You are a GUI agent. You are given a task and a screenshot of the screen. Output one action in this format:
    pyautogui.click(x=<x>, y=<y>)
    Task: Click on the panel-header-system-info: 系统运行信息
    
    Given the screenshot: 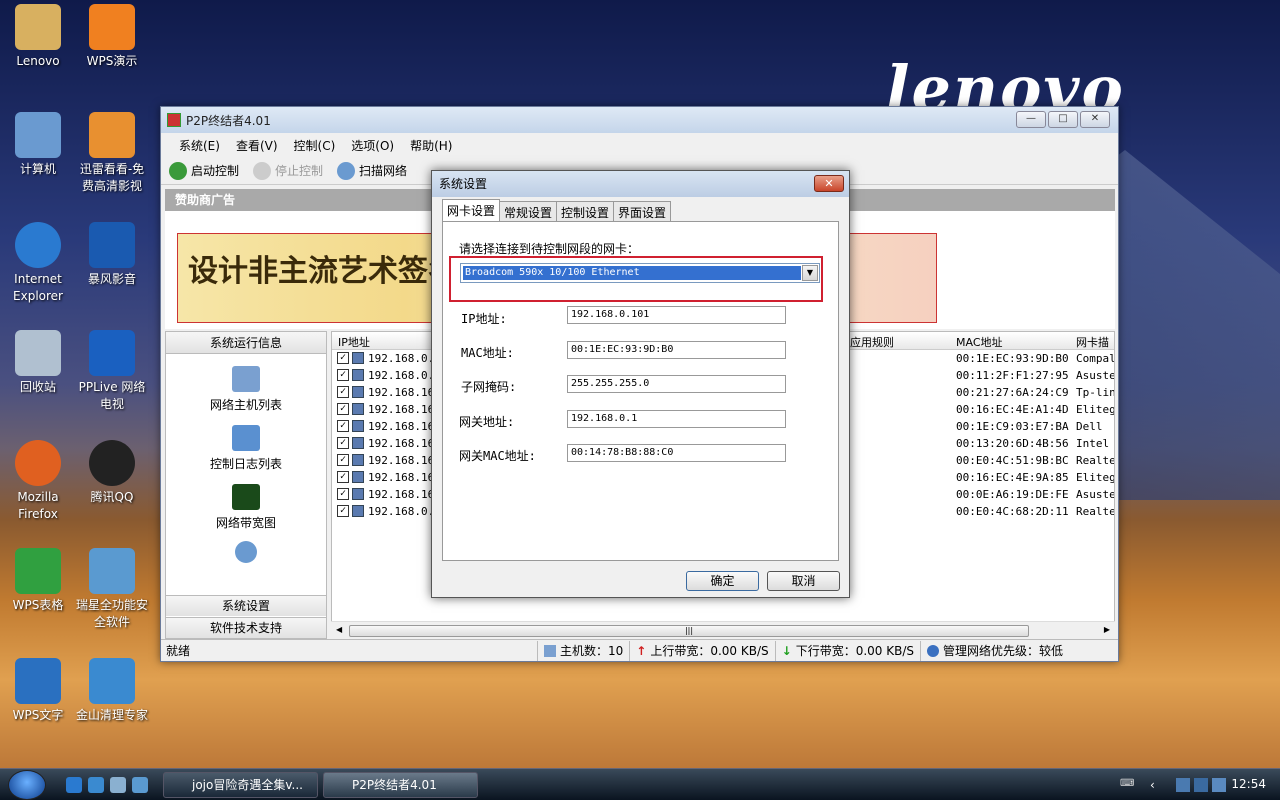 What is the action you would take?
    pyautogui.click(x=246, y=343)
    